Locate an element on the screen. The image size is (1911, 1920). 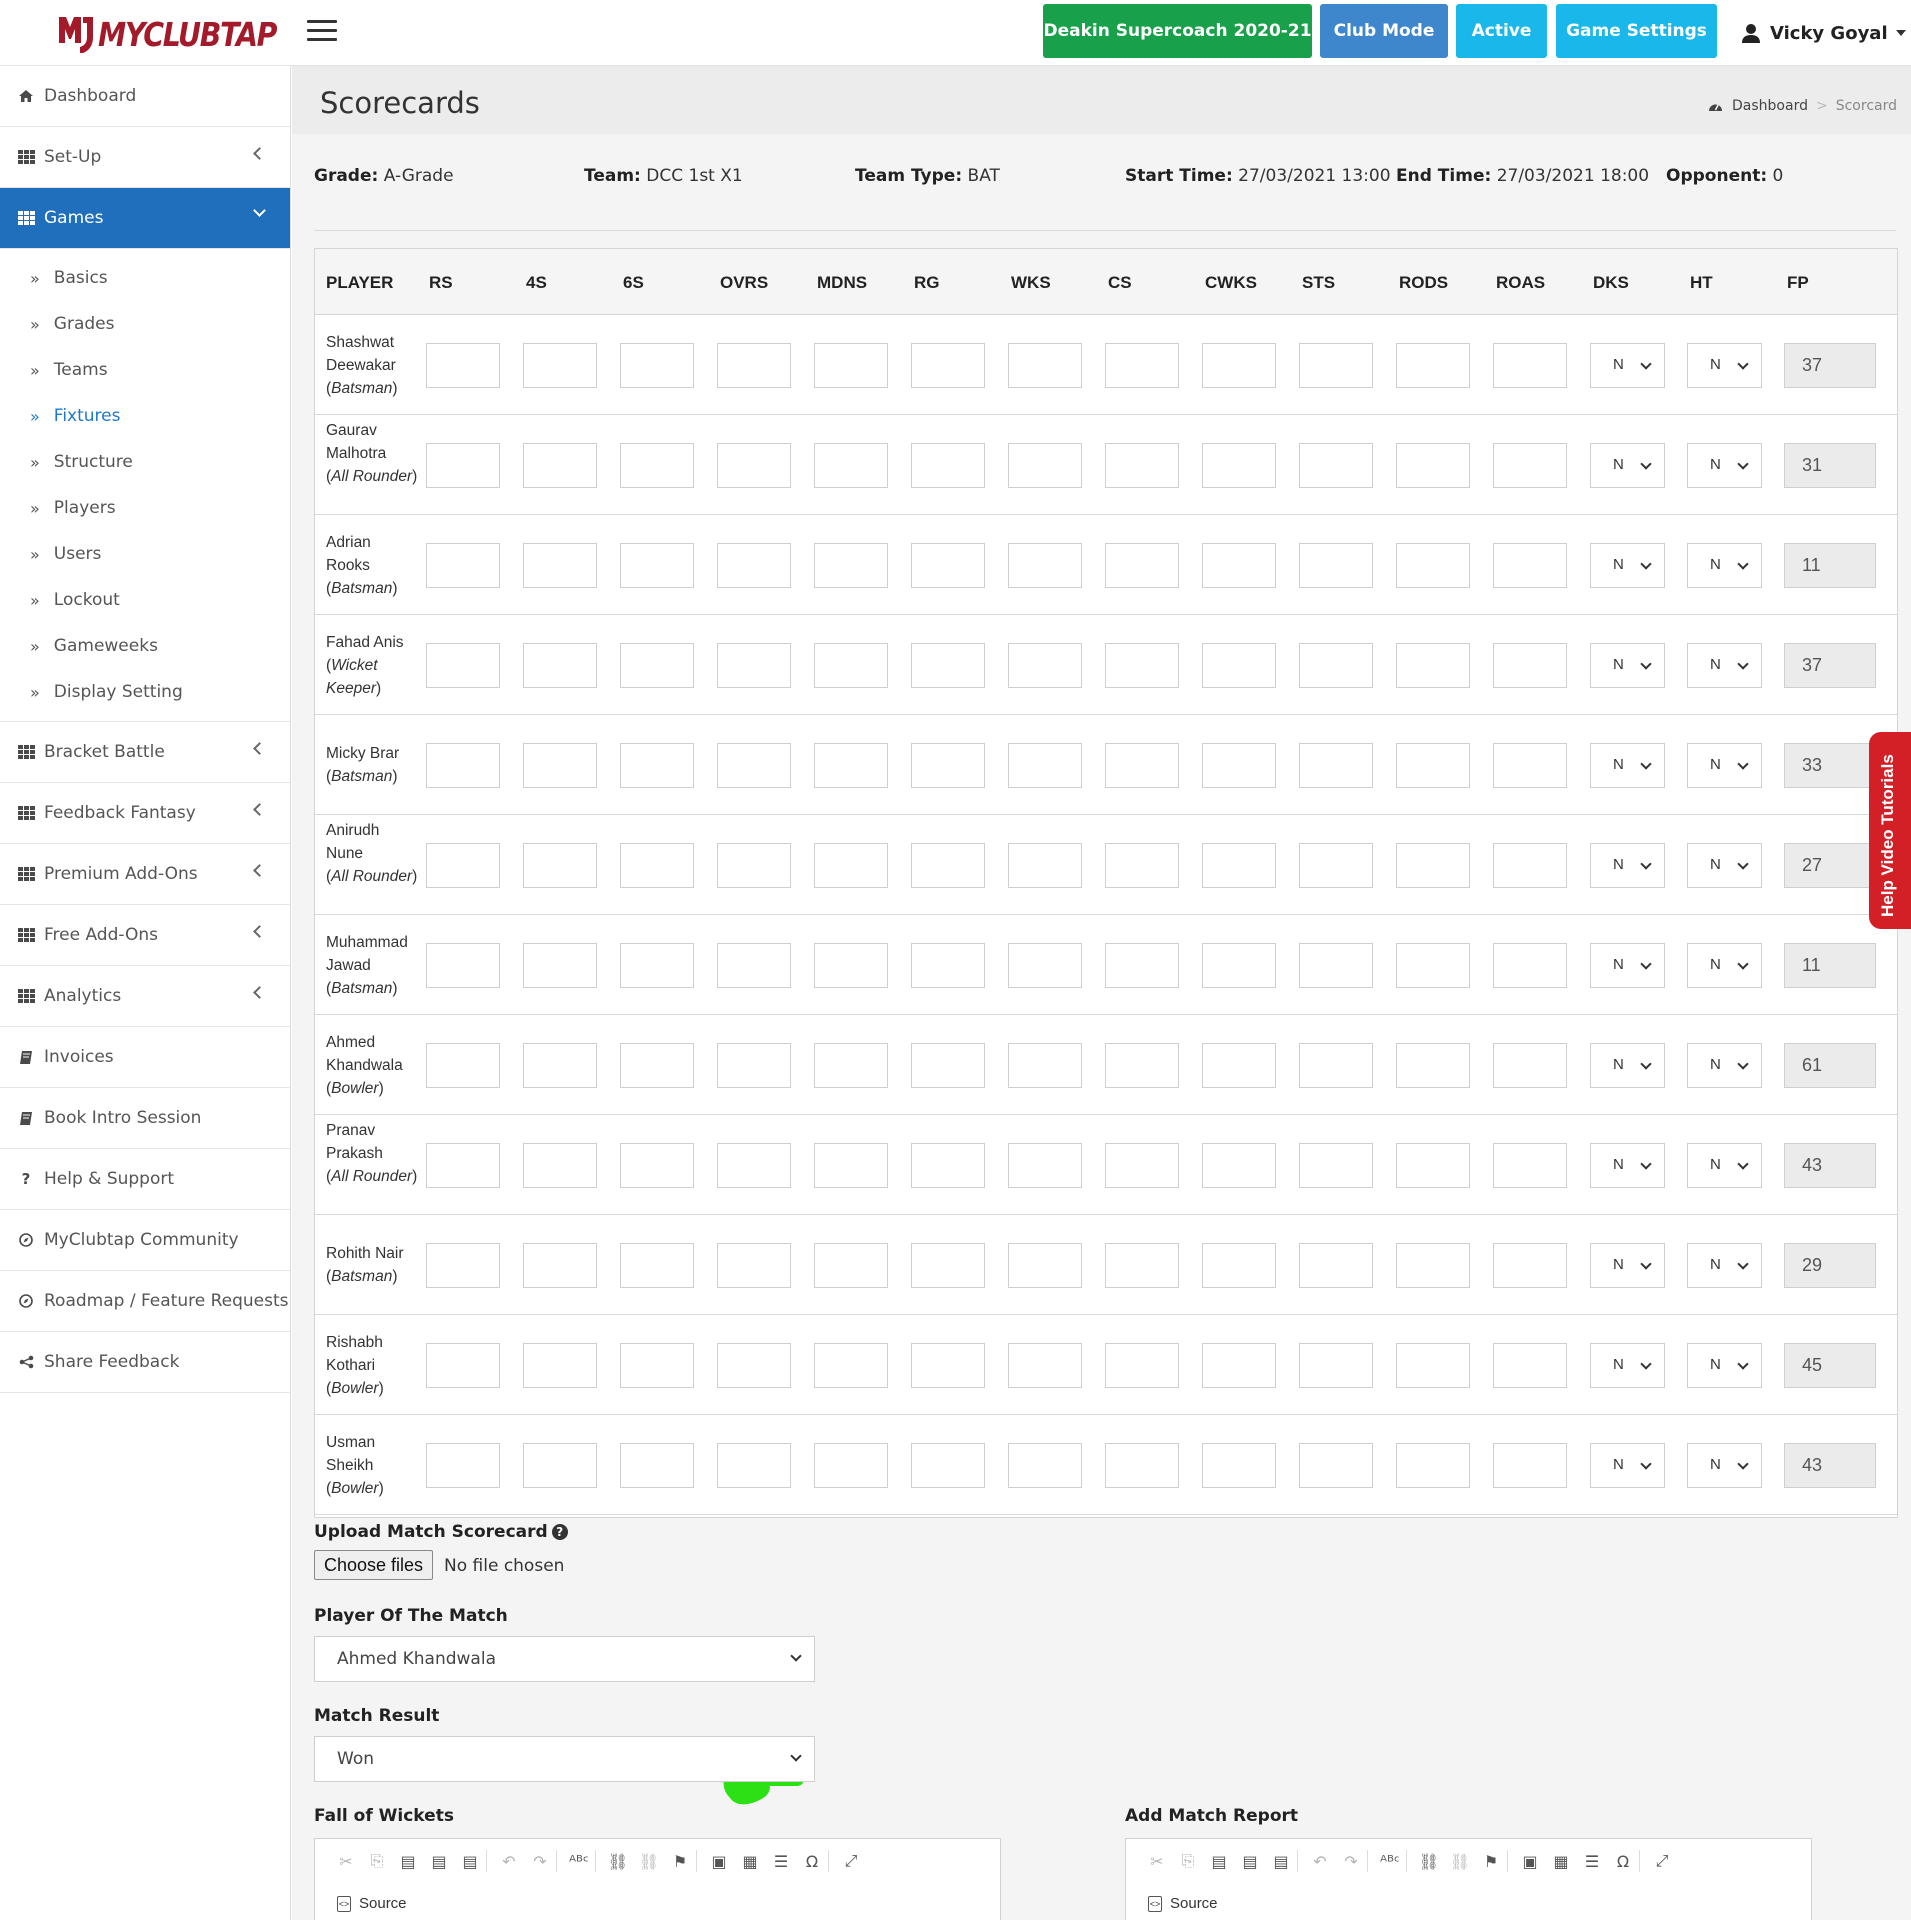
sidebar-item-invoices: Invoices is located at coordinates (145, 1057).